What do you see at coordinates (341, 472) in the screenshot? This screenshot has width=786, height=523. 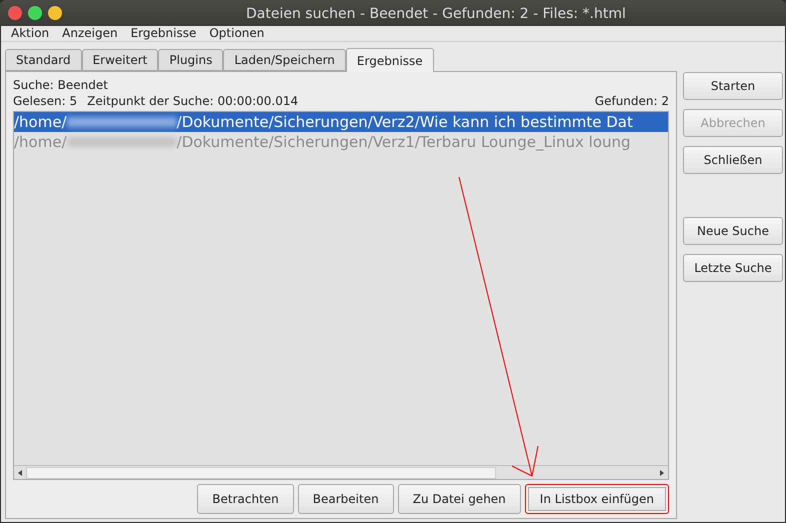 I see `horizontal-scrollbar` at bounding box center [341, 472].